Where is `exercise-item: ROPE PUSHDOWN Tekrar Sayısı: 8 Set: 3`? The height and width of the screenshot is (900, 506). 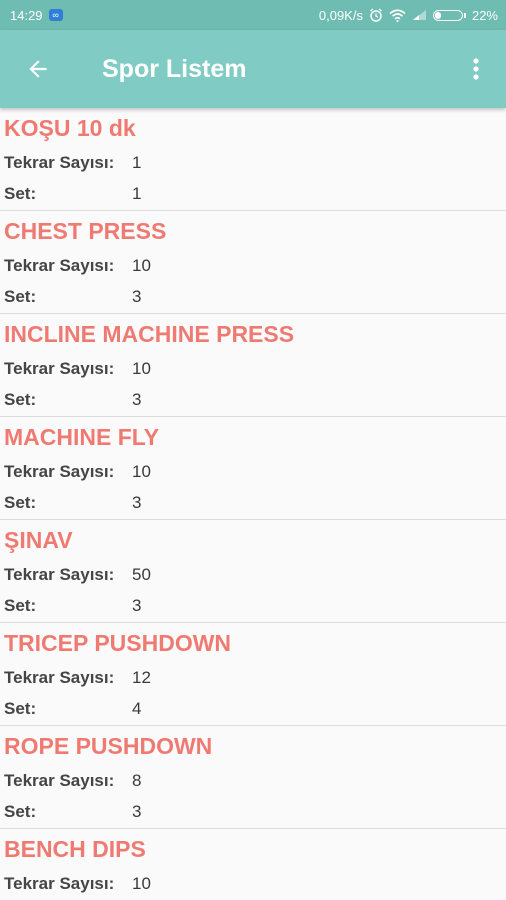
exercise-item: ROPE PUSHDOWN Tekrar Sayısı: 8 Set: 3 is located at coordinates (253, 777).